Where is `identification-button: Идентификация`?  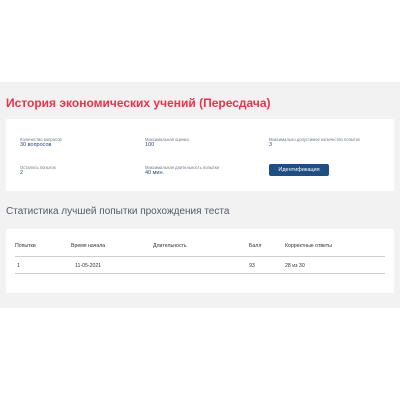
identification-button: Идентификация is located at coordinates (299, 170).